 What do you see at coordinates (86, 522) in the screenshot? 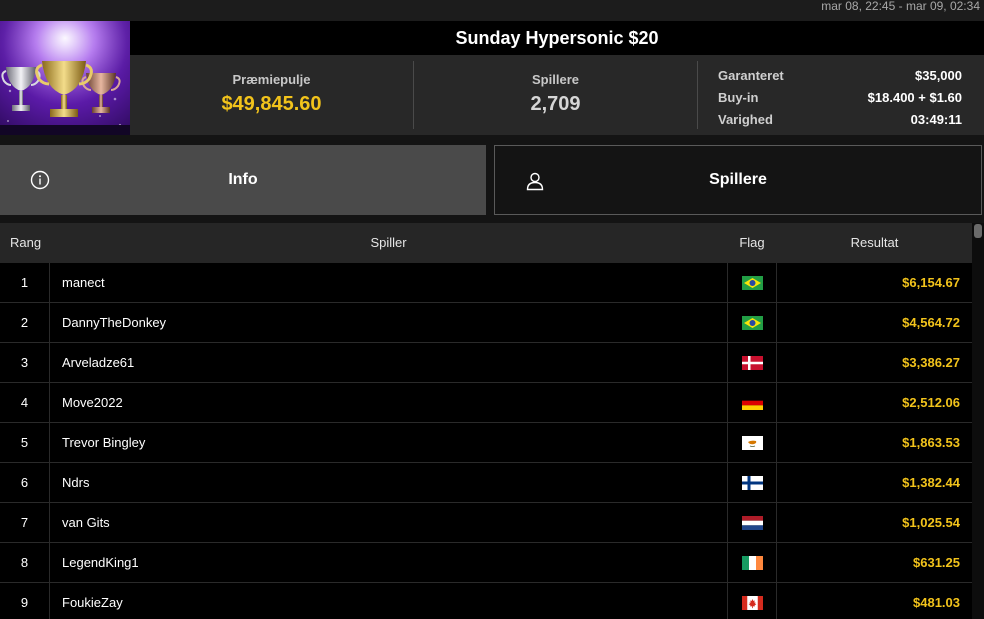
I see `player-name: van Gits` at bounding box center [86, 522].